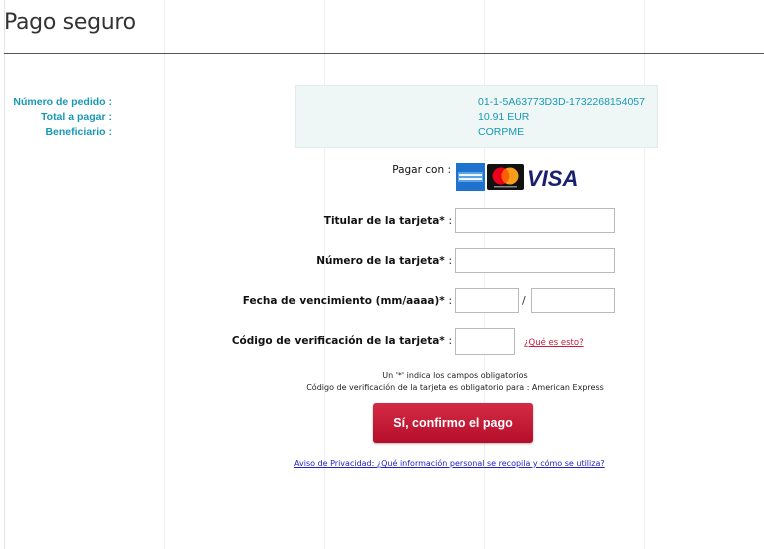 Image resolution: width=764 pixels, height=549 pixels. I want to click on card-logos: VISA, so click(518, 177).